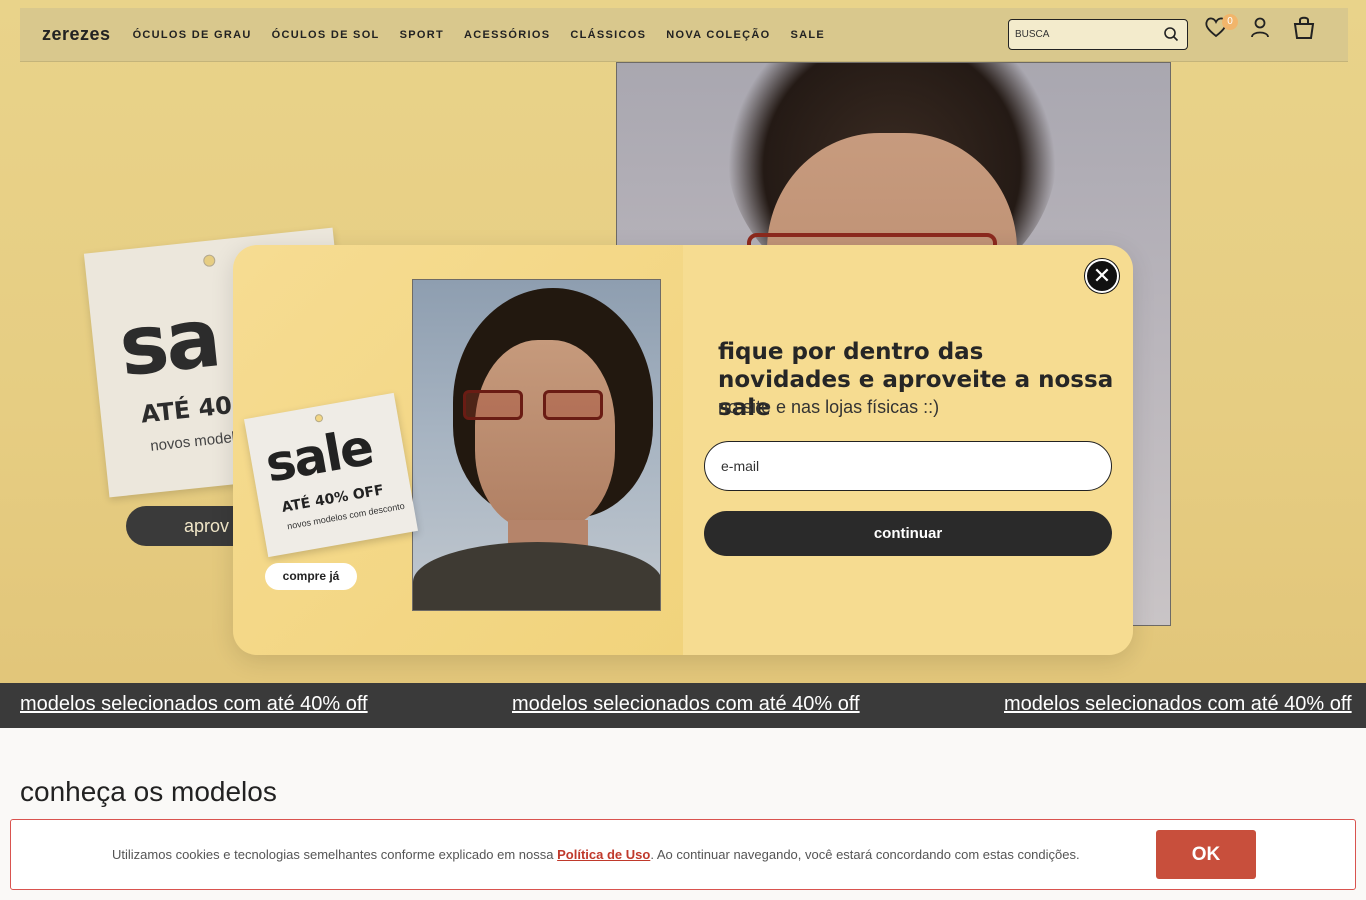 The width and height of the screenshot is (1366, 900). Describe the element at coordinates (908, 533) in the screenshot. I see `continue-button: continuar` at that location.